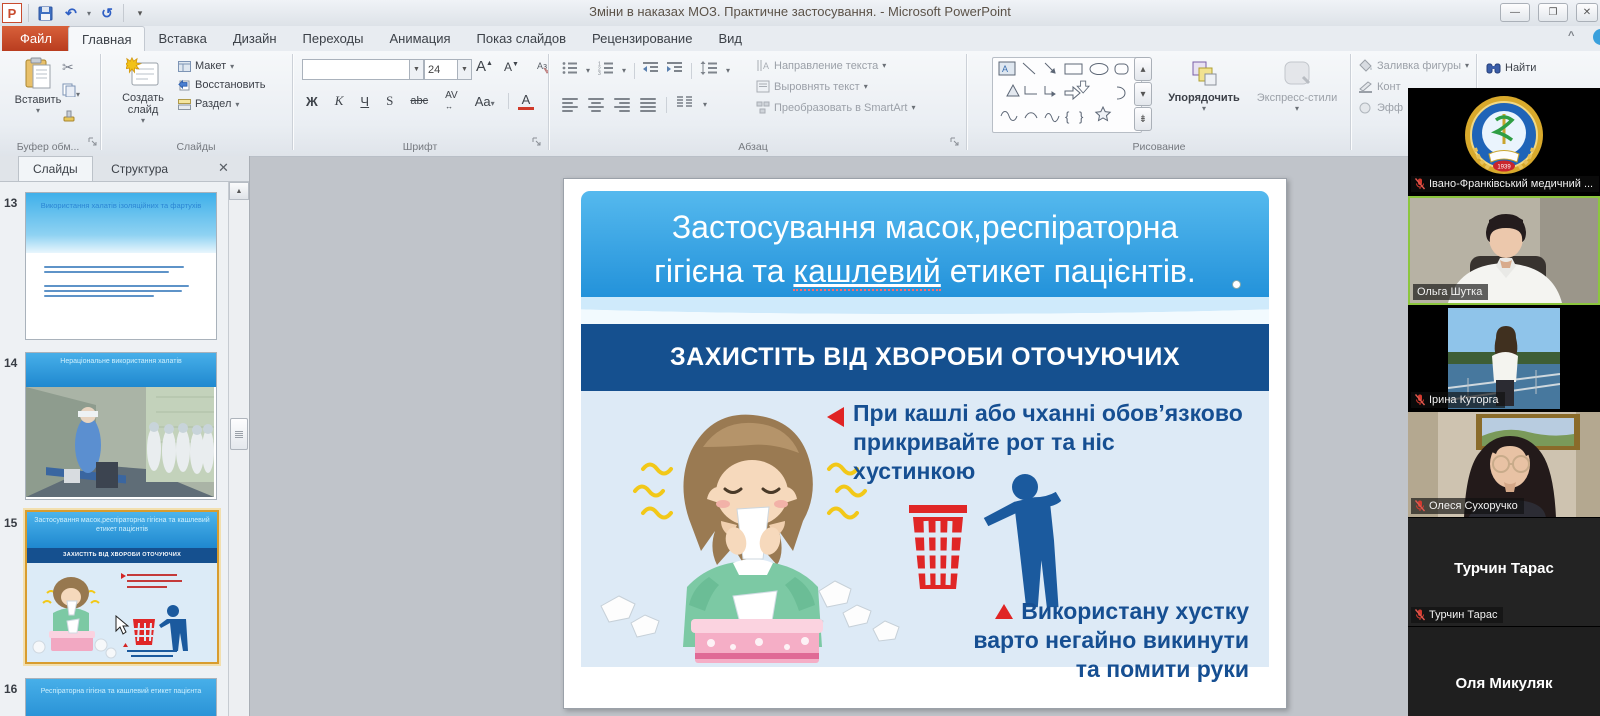  I want to click on quick-styles-button: Экспресс-стили ▾, so click(1297, 86).